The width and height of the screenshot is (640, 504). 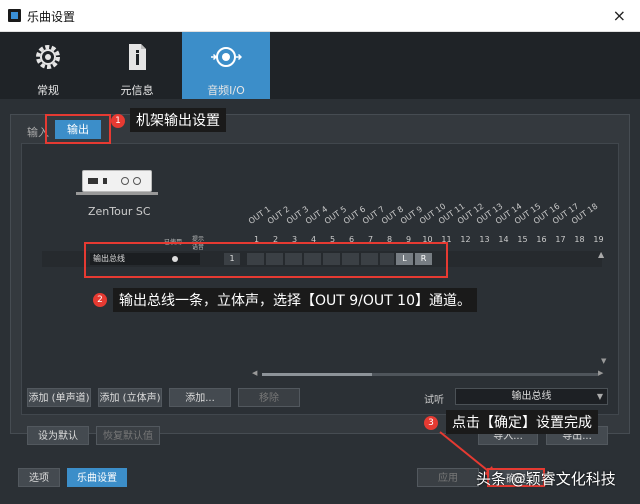 What do you see at coordinates (137, 90) in the screenshot?
I see `tab-meta-info-label: 元信息` at bounding box center [137, 90].